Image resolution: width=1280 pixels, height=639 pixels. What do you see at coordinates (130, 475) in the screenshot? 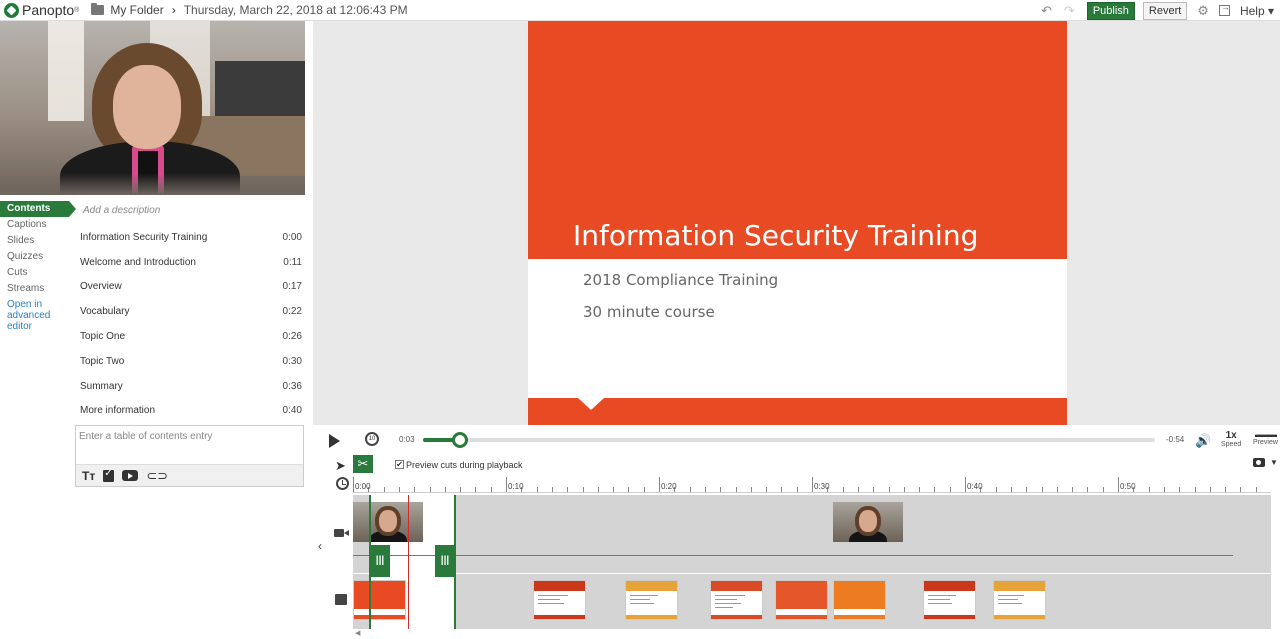
I see `youtube-icon` at bounding box center [130, 475].